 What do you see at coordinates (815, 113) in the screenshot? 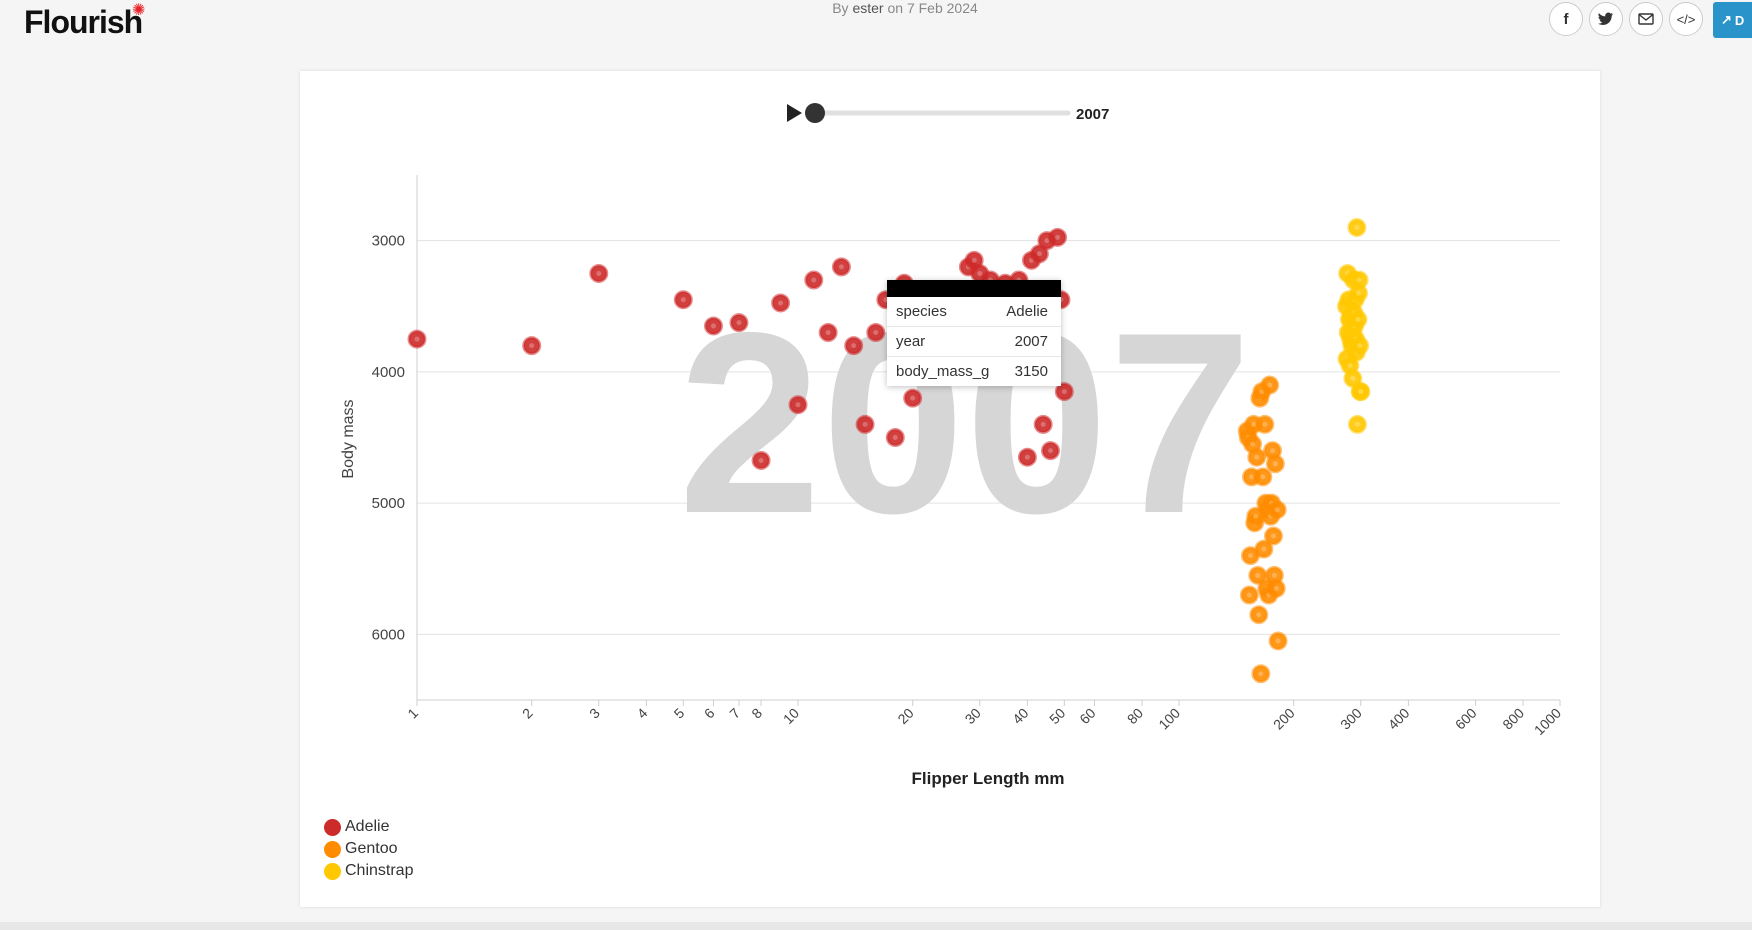
I see `timeline-handle` at bounding box center [815, 113].